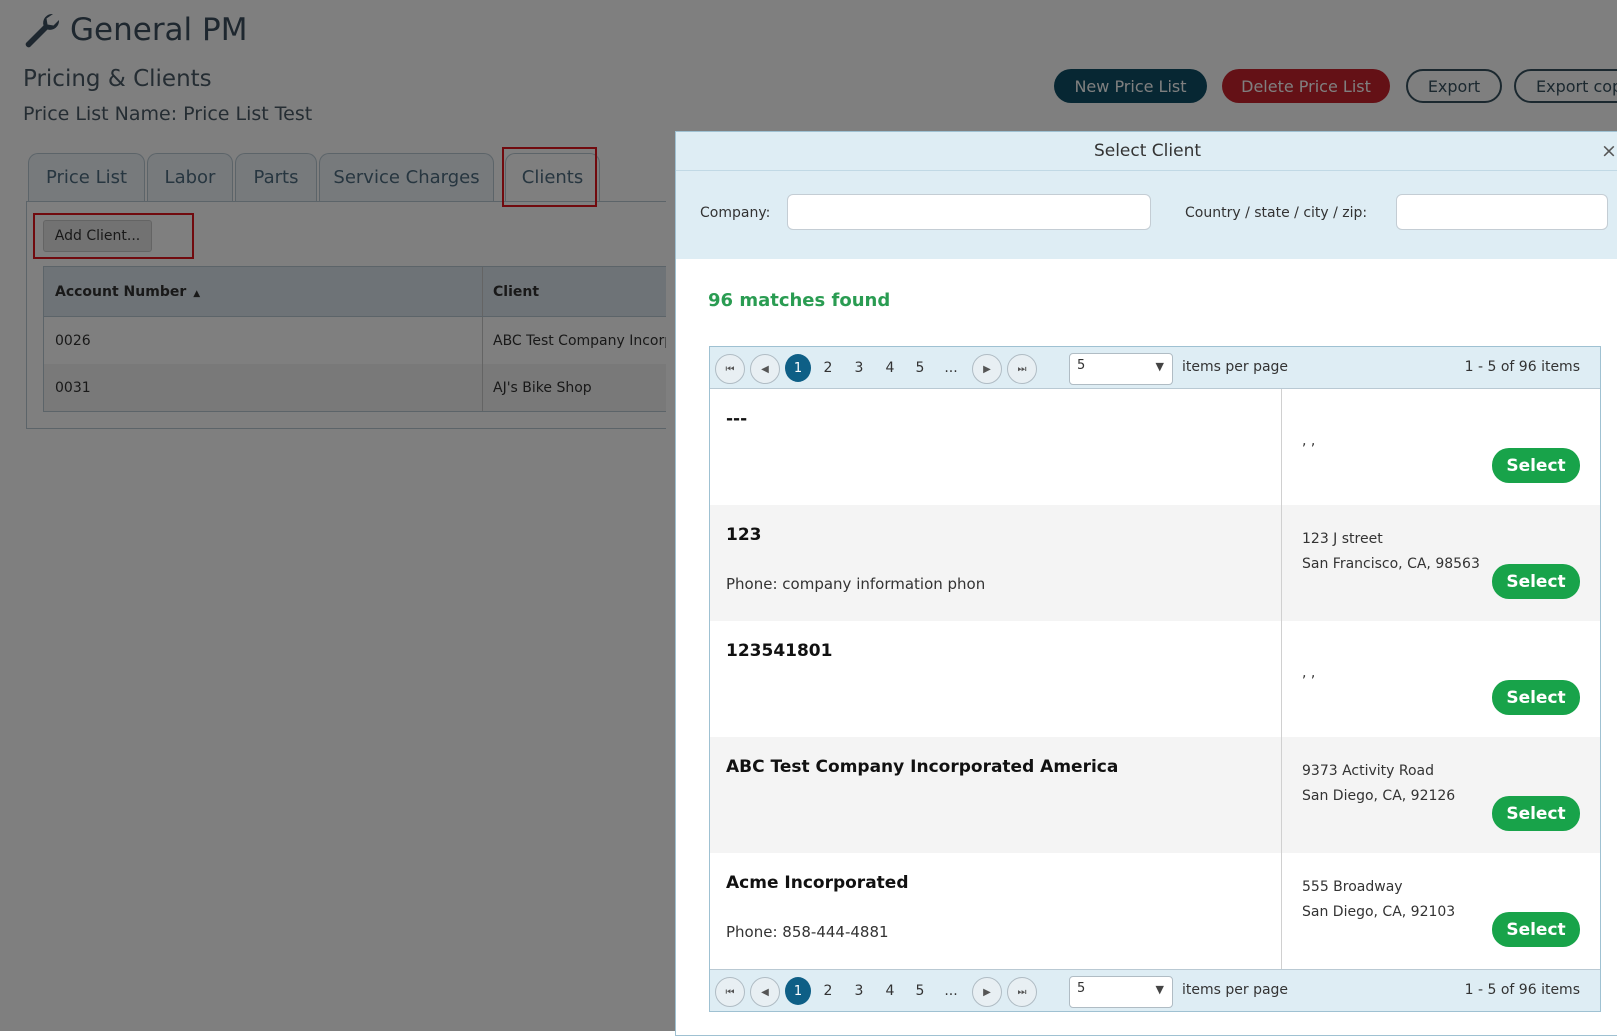 This screenshot has width=1617, height=1036. I want to click on location-input, so click(1502, 212).